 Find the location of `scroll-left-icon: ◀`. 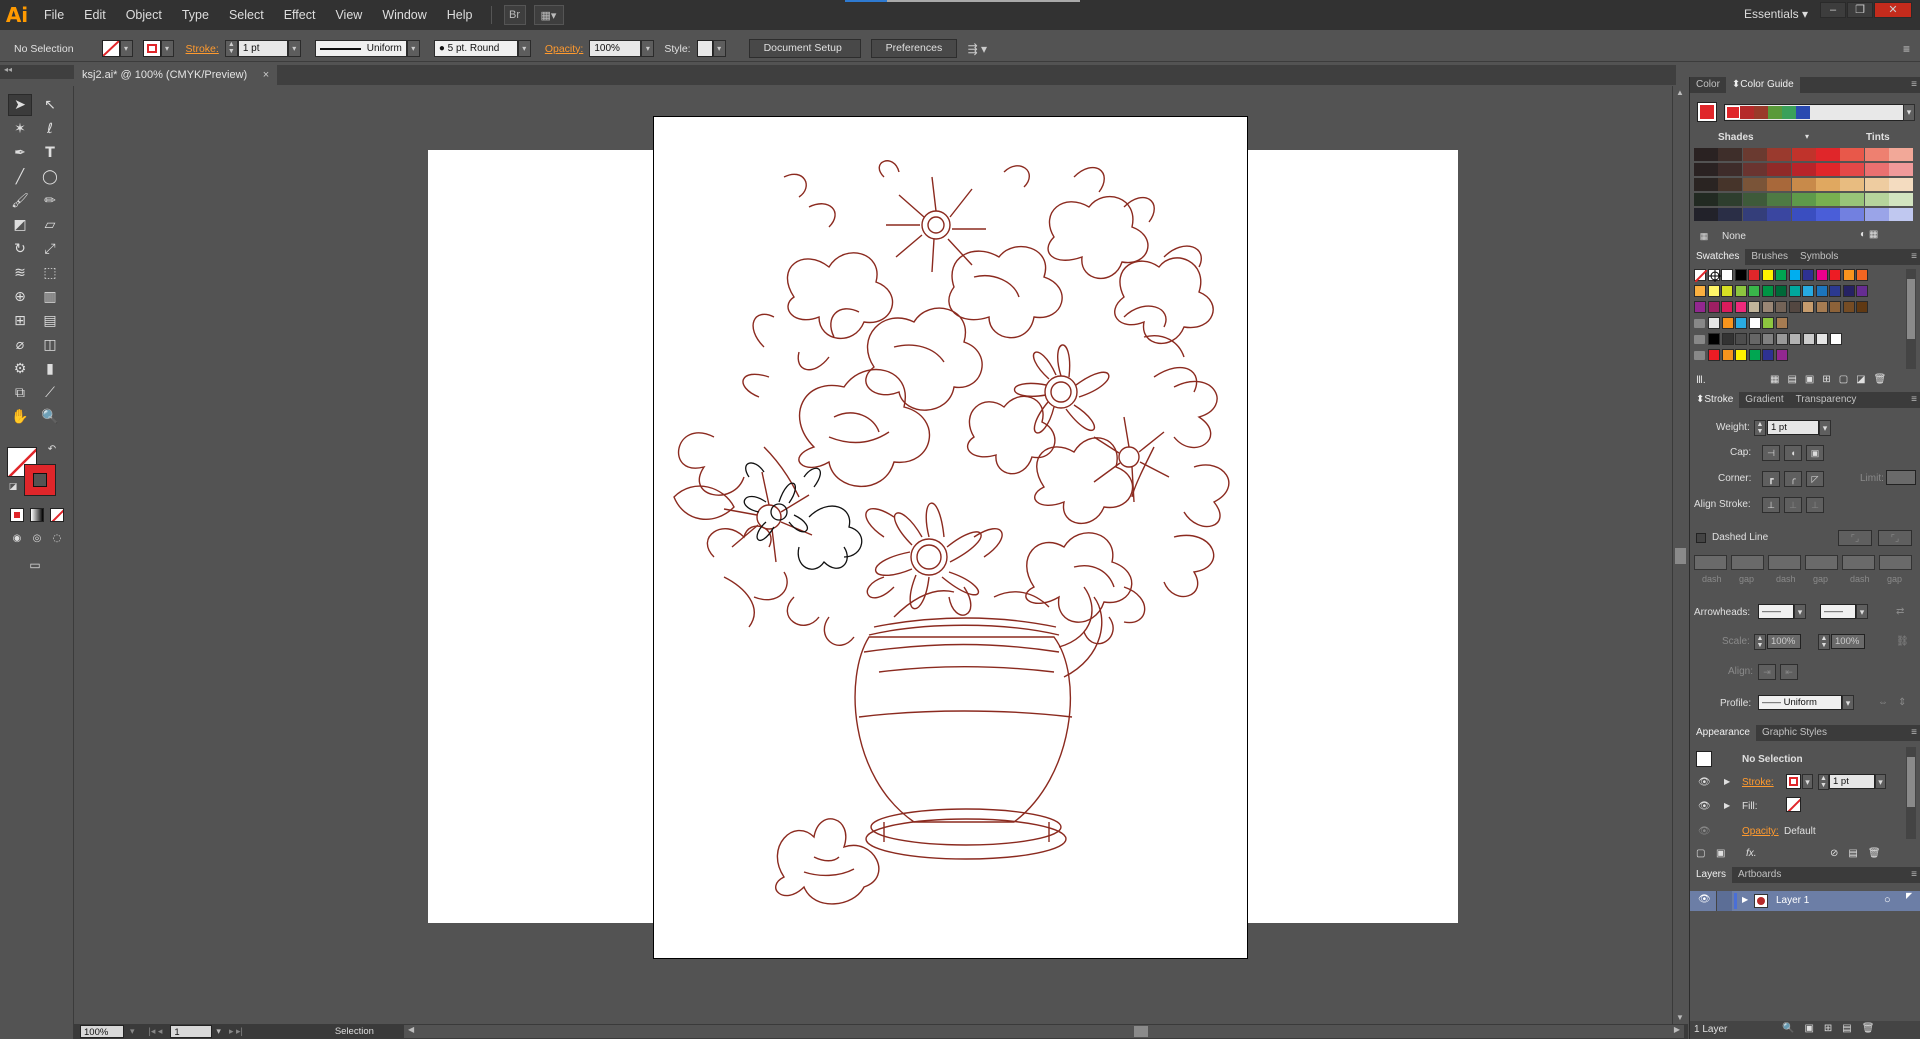

scroll-left-icon: ◀ is located at coordinates (411, 1029).